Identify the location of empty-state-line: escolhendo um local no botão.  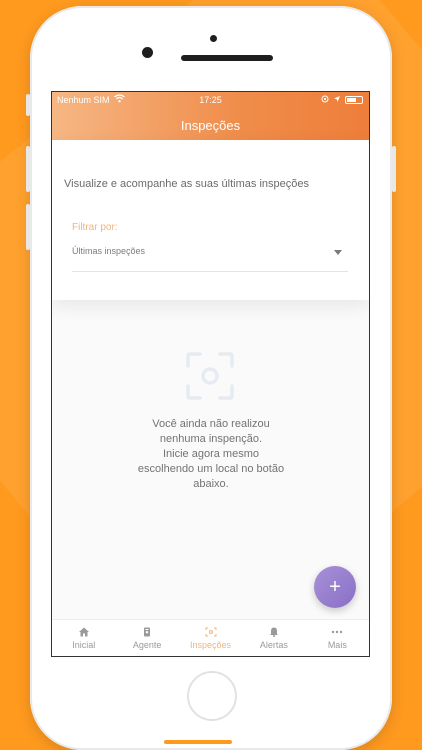
(211, 469).